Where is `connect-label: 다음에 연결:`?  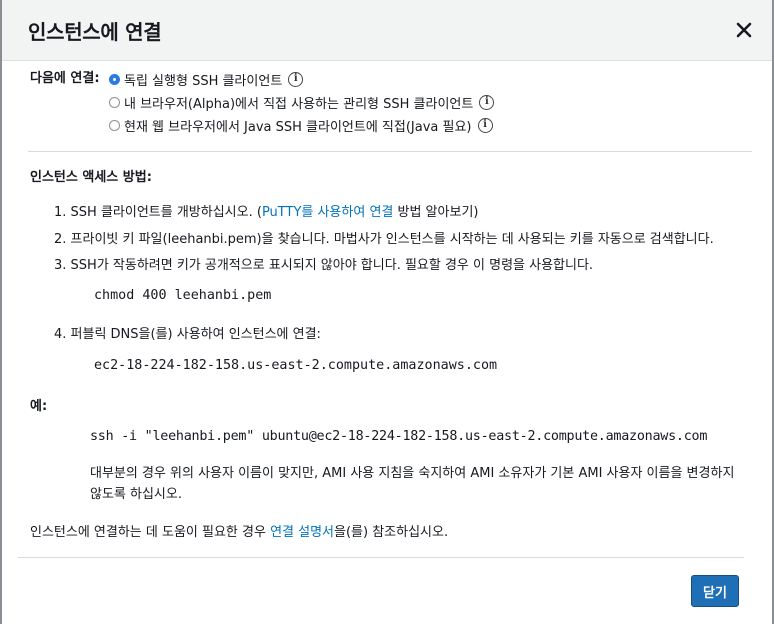 connect-label: 다음에 연결: is located at coordinates (65, 78).